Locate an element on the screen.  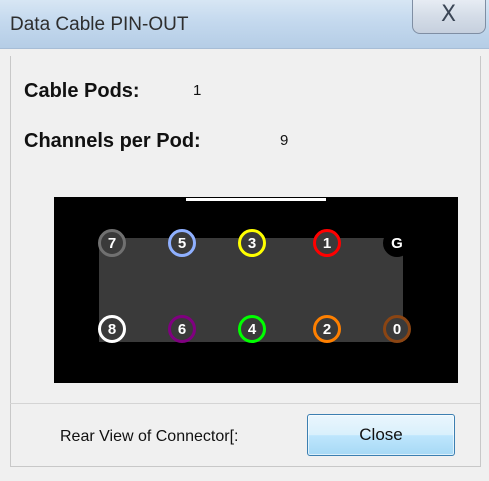
channels-per-pod-label: Channels per Pod: is located at coordinates (112, 141).